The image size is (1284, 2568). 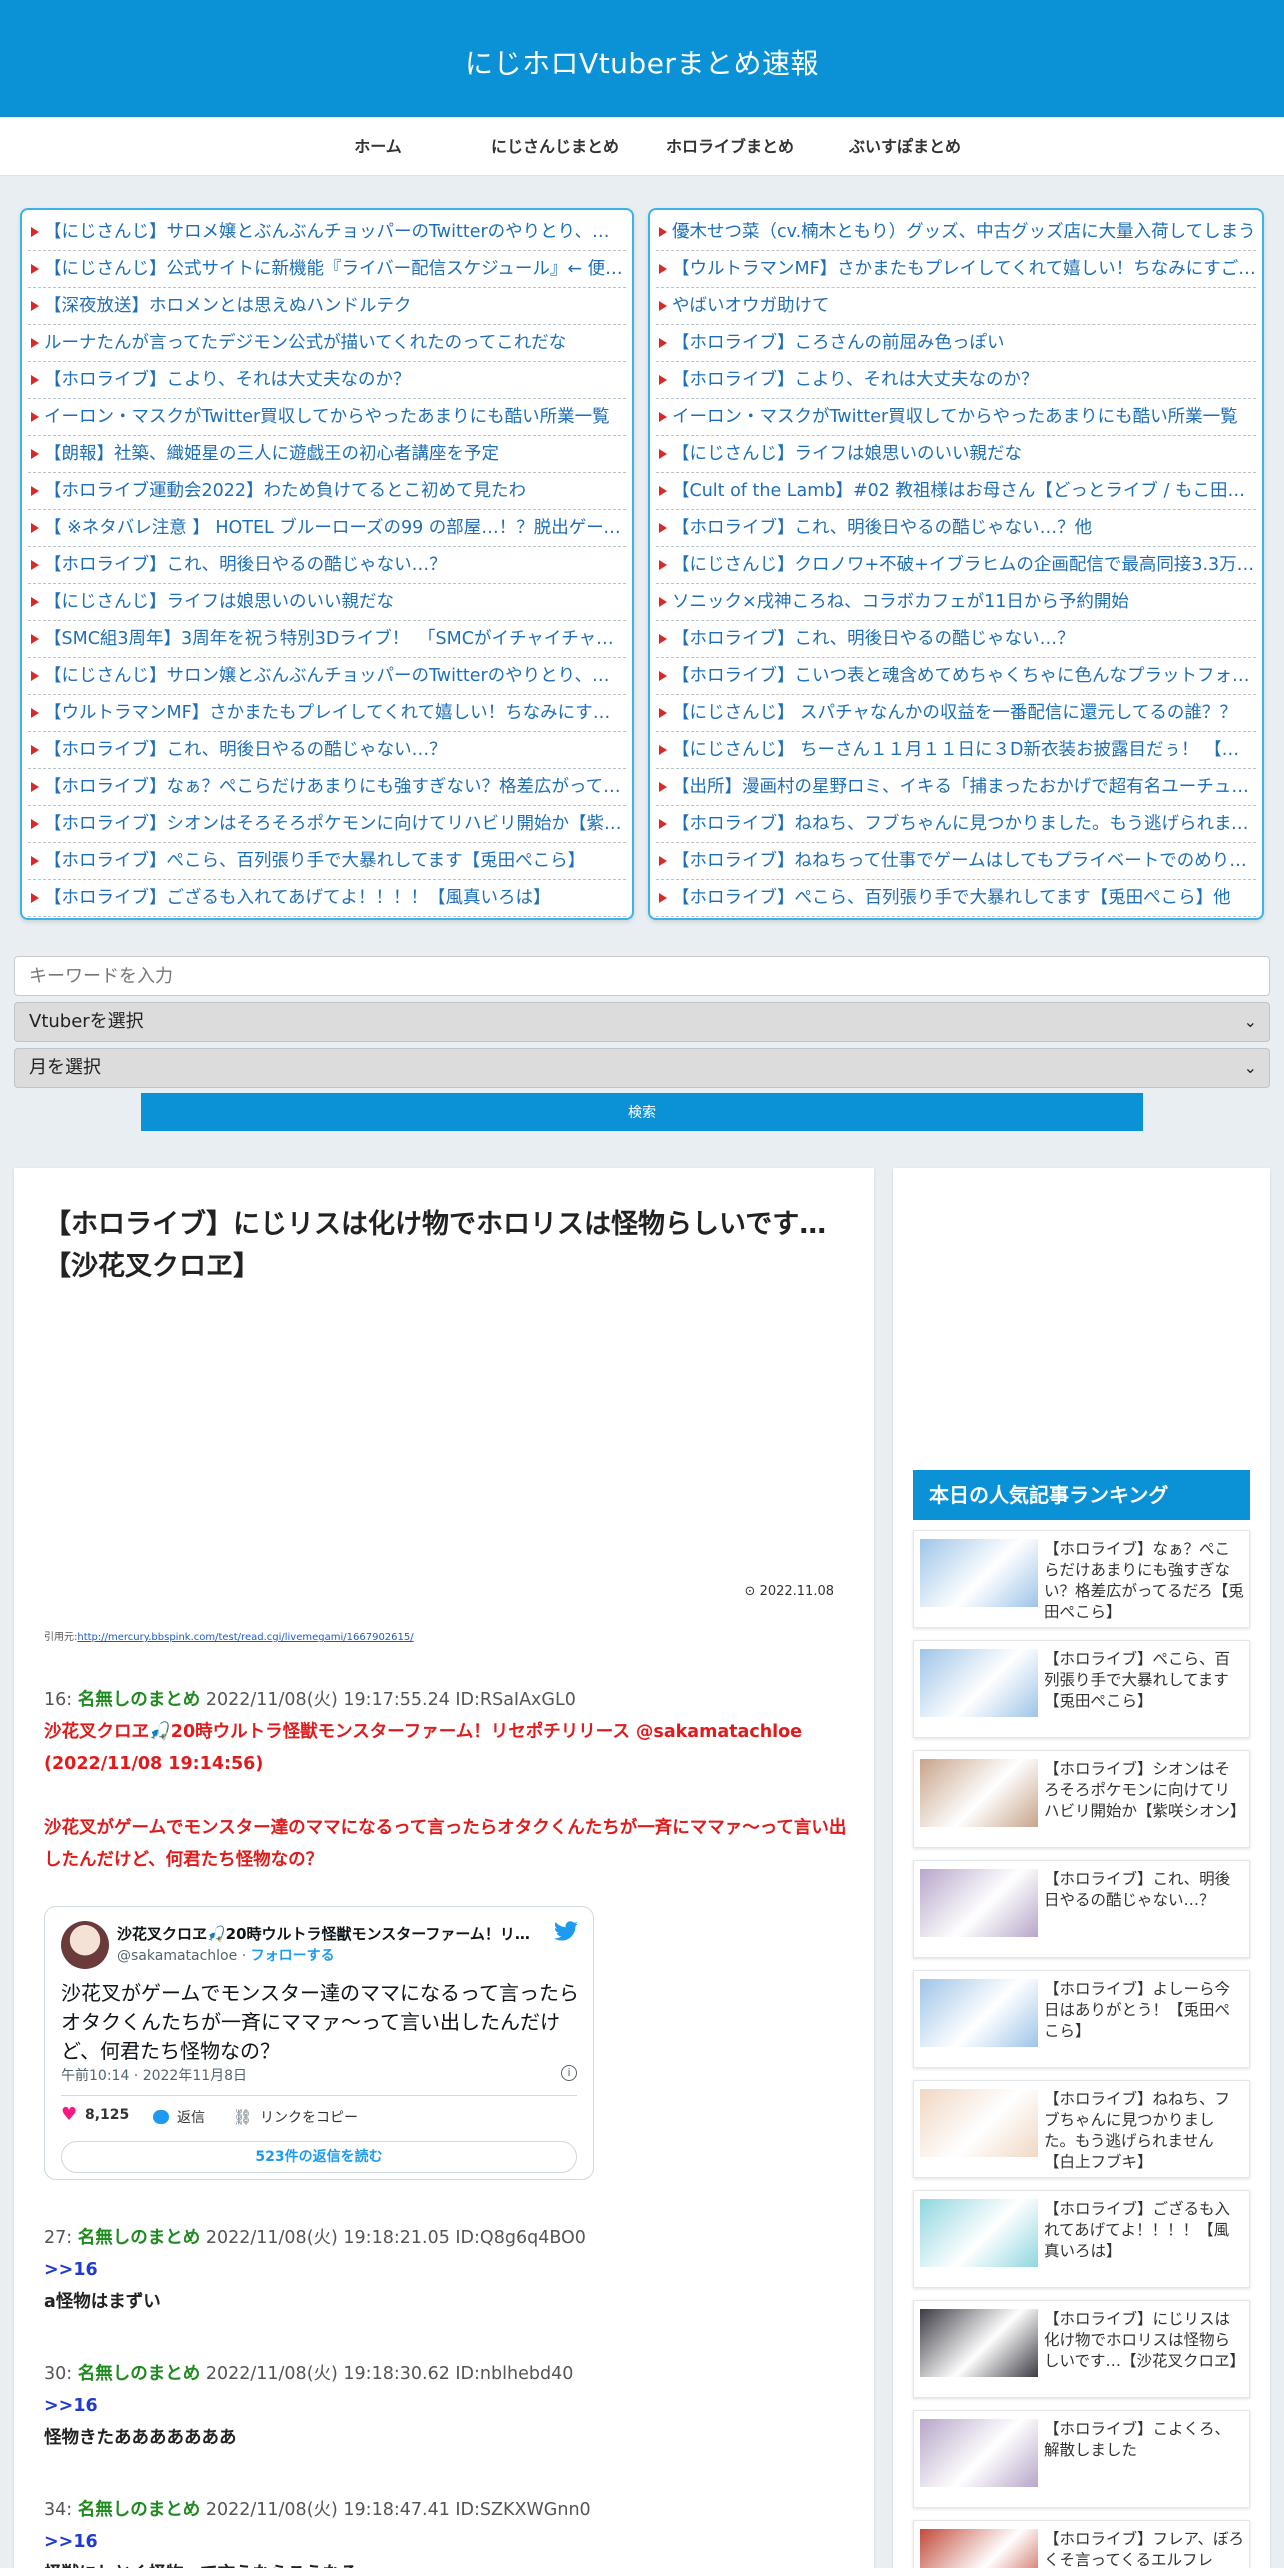 What do you see at coordinates (1144, 1890) in the screenshot?
I see `ranking-item-title: 【ホロライブ】これ、明後日やるの酷じゃない…？` at bounding box center [1144, 1890].